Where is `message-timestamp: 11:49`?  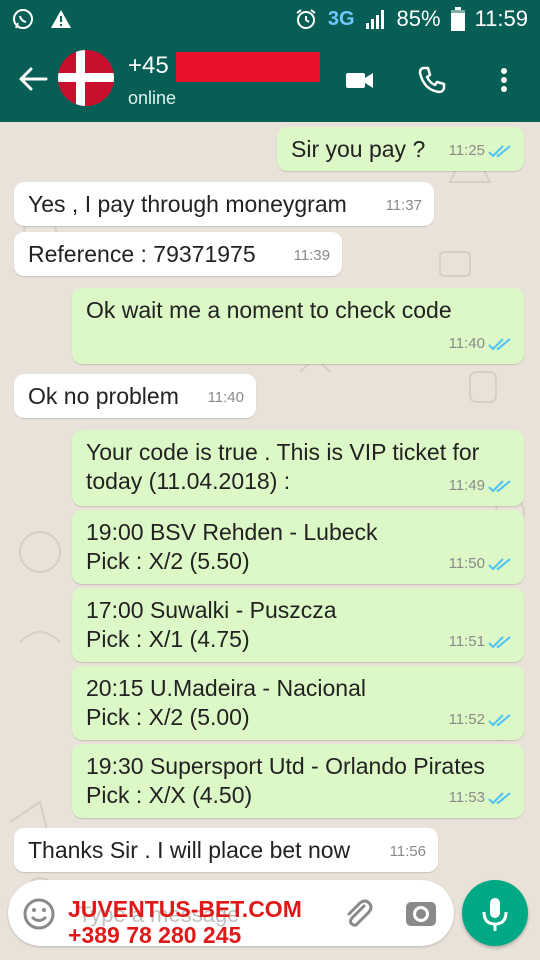 message-timestamp: 11:49 is located at coordinates (466, 485).